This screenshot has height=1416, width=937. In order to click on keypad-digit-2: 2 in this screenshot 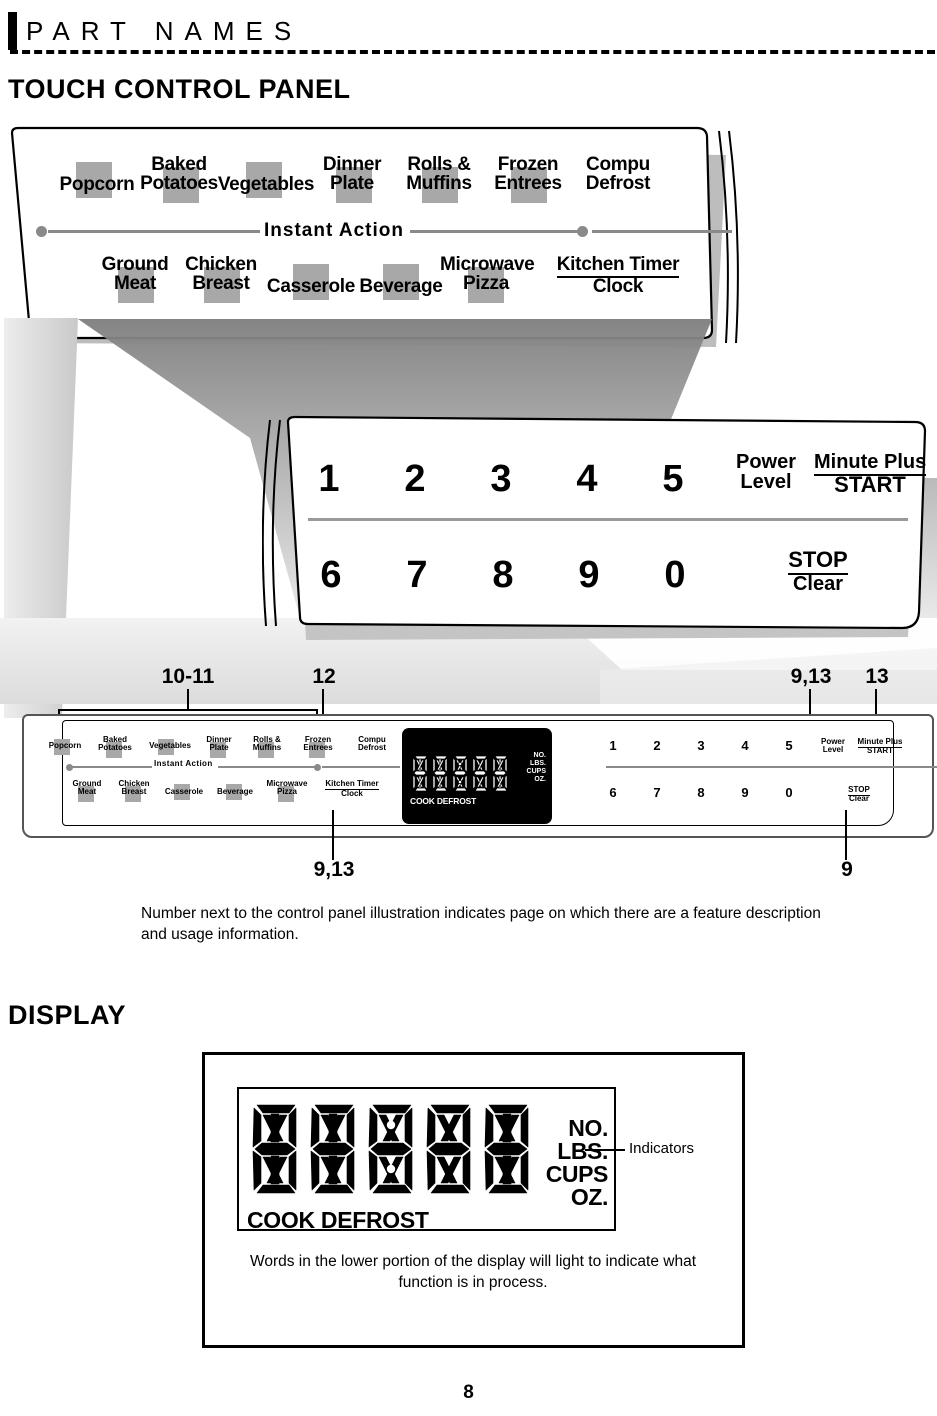, I will do `click(415, 479)`.